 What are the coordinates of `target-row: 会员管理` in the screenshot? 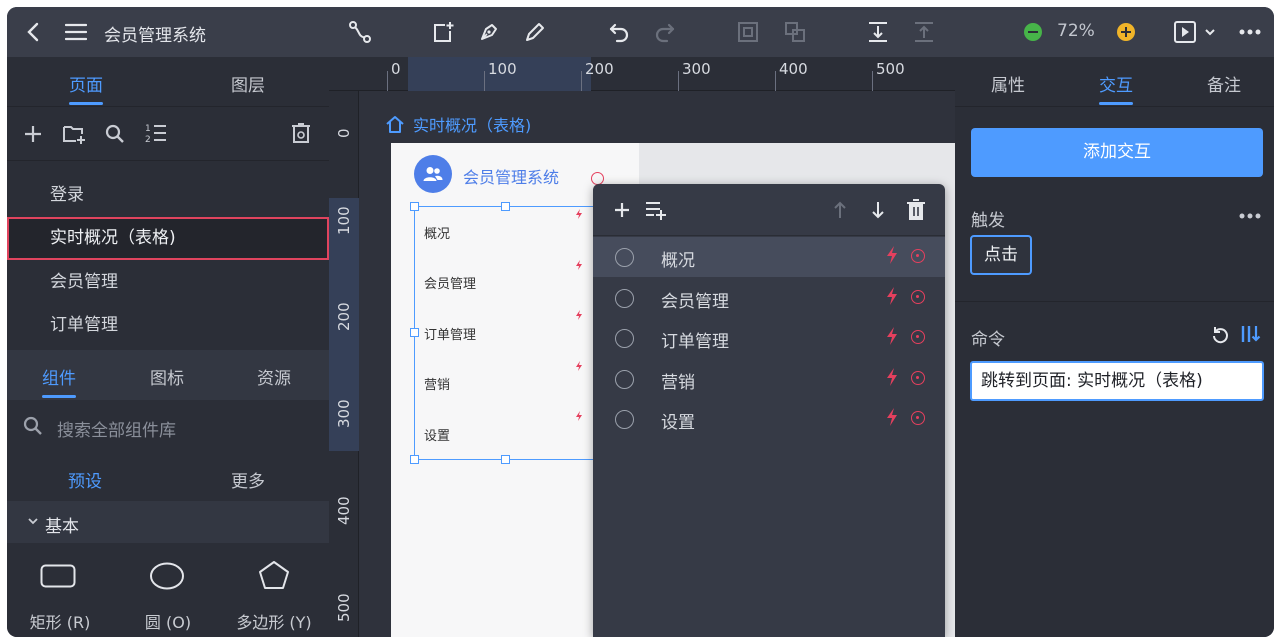 It's located at (769, 298).